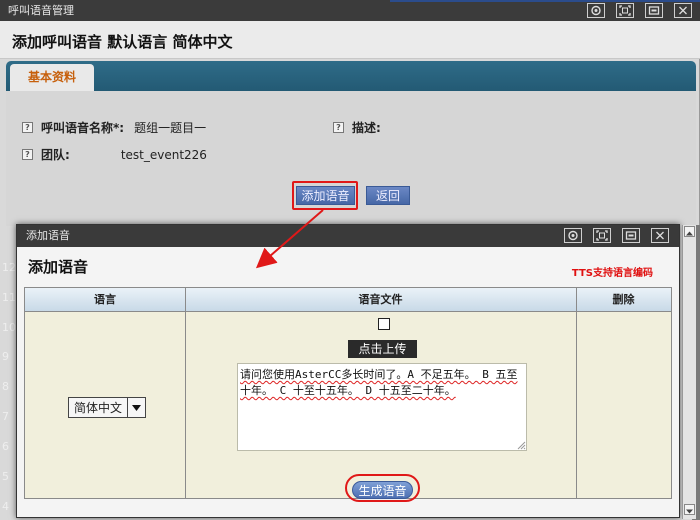 The height and width of the screenshot is (520, 700). I want to click on scroll-up-icon, so click(689, 231).